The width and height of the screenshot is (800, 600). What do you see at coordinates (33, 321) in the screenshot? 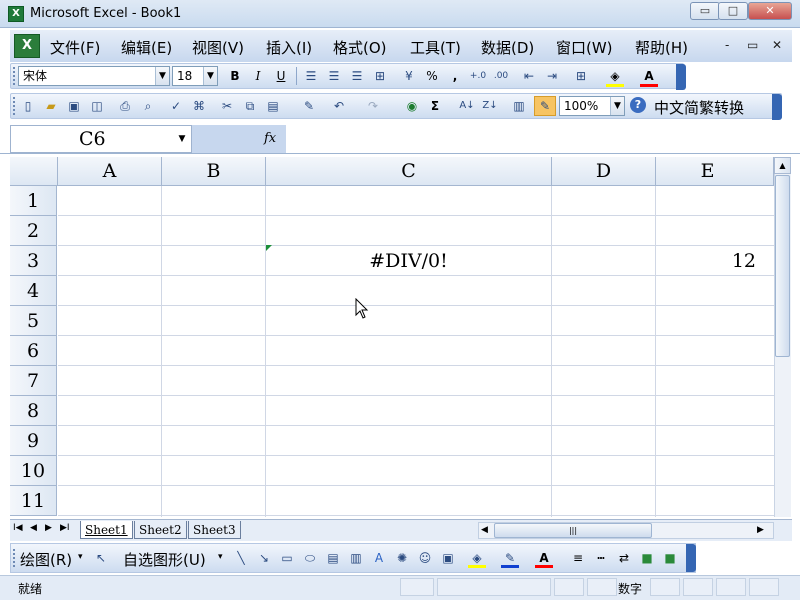
I see `row-header-5: 5` at bounding box center [33, 321].